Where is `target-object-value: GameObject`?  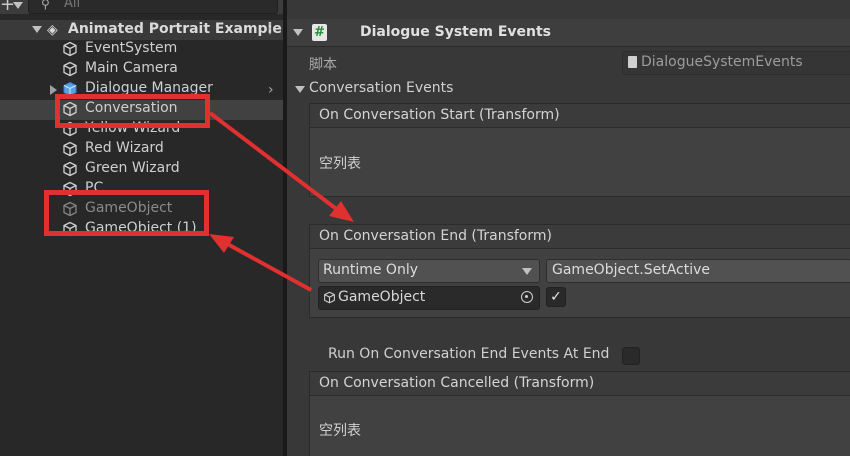
target-object-value: GameObject is located at coordinates (382, 297).